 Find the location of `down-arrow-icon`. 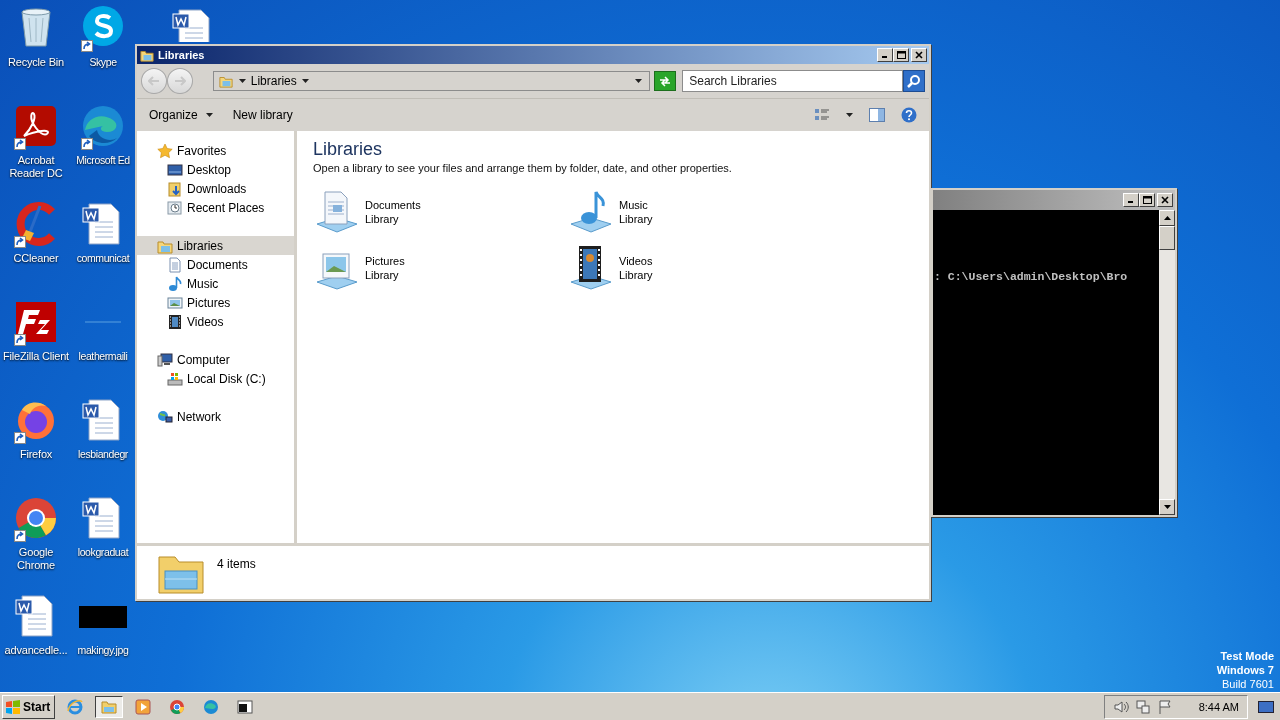

down-arrow-icon is located at coordinates (1167, 507).